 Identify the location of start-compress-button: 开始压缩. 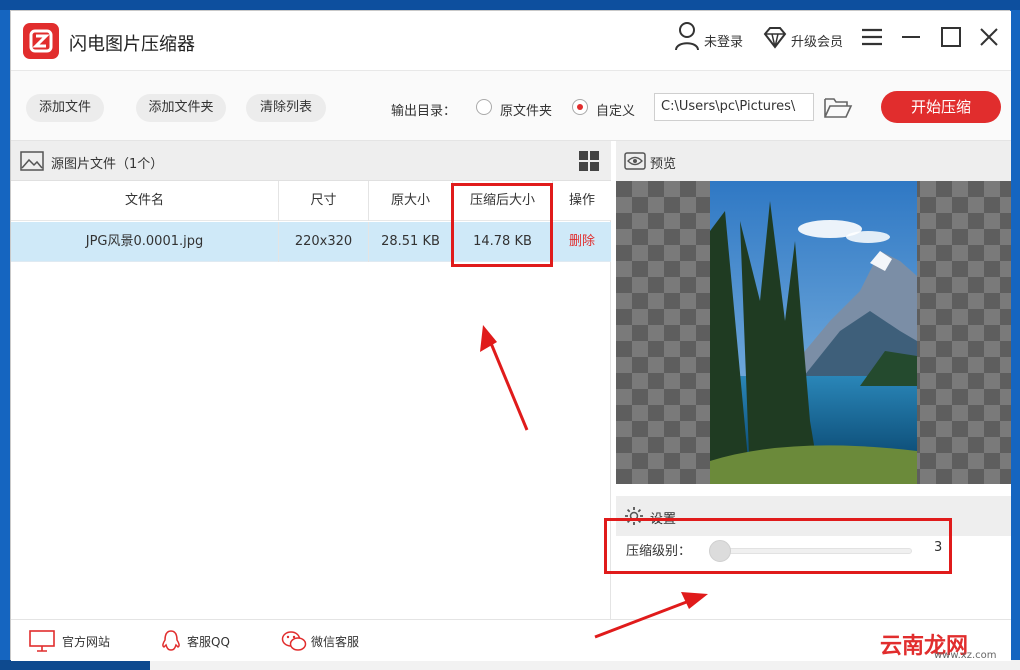
(941, 107).